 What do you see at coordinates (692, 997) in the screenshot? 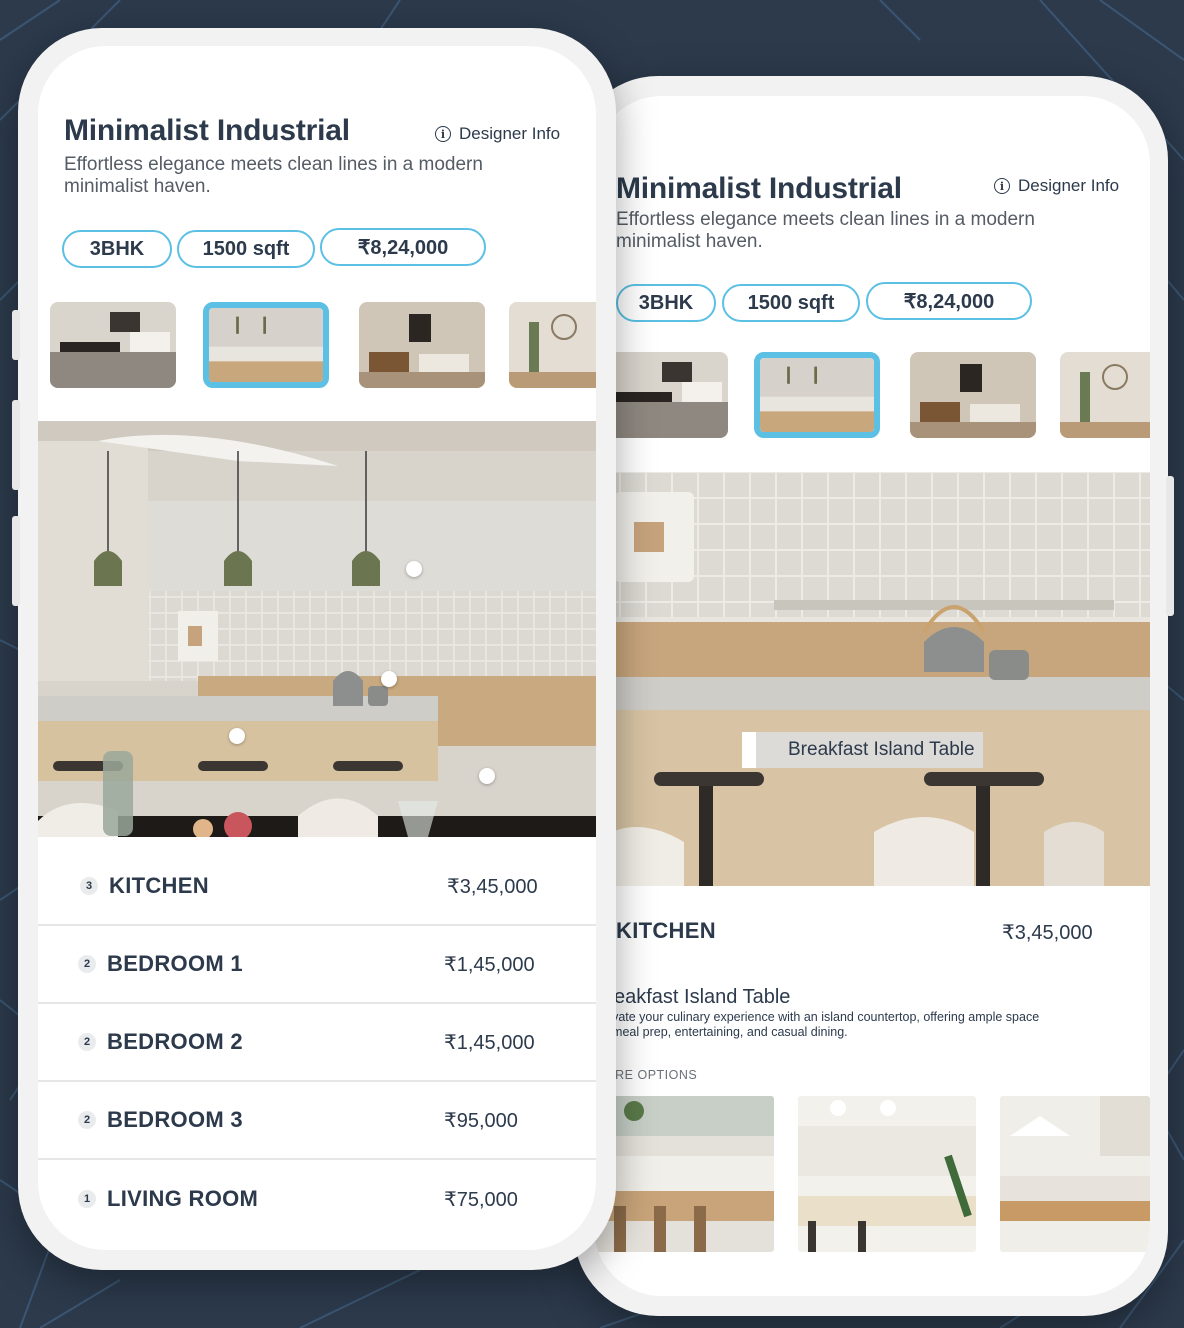
I see `item-title: Breakfast Island Table` at bounding box center [692, 997].